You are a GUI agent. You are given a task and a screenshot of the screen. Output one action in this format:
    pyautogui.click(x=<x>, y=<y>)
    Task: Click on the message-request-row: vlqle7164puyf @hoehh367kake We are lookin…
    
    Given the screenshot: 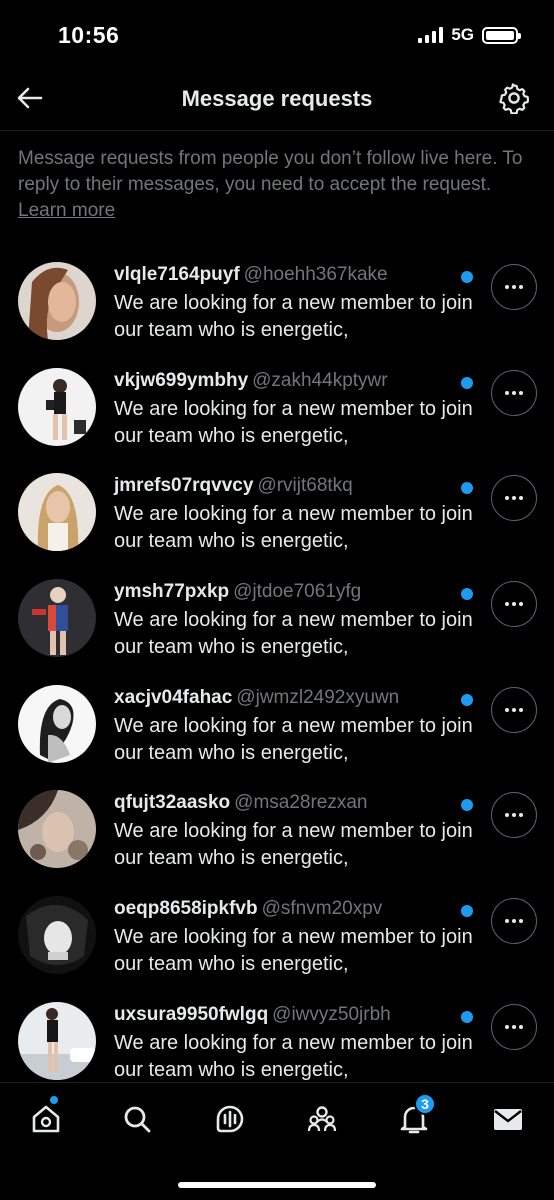 What is the action you would take?
    pyautogui.click(x=277, y=301)
    